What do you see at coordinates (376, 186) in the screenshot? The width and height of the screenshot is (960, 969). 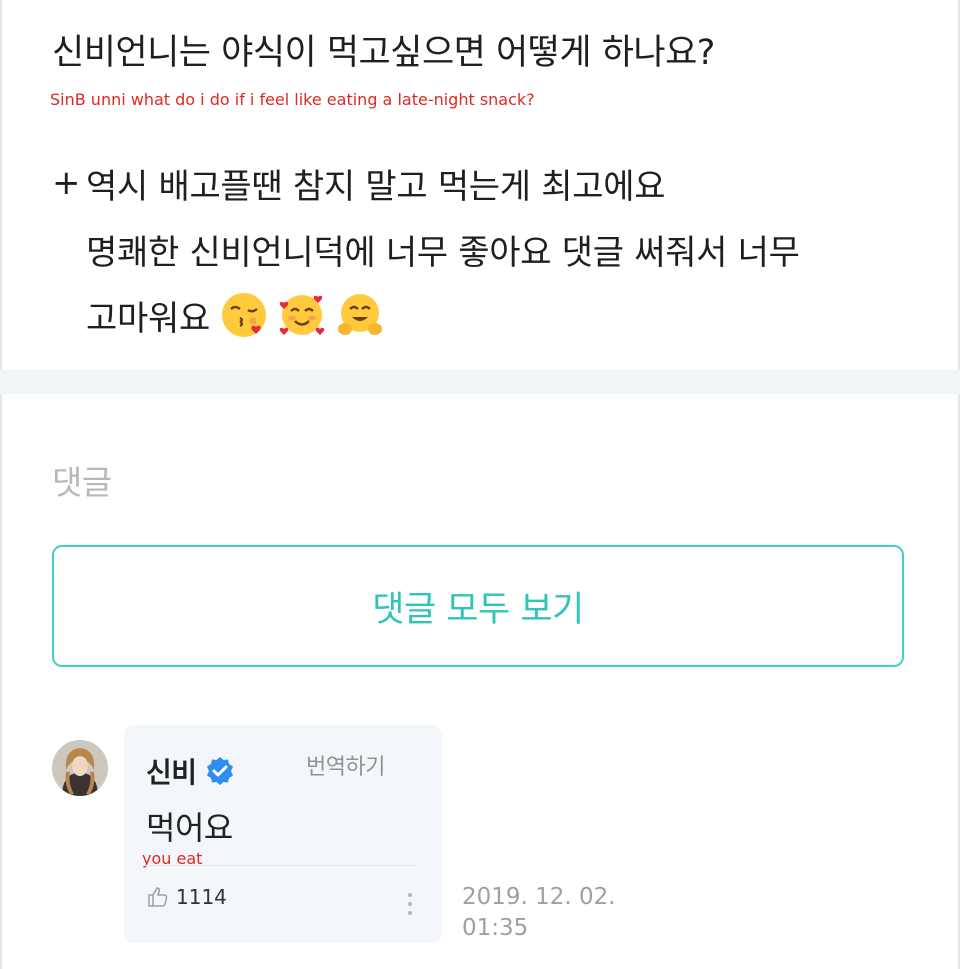 I see `answer-line: 역시 배고플땐 참지 말고 먹는게 최고에요` at bounding box center [376, 186].